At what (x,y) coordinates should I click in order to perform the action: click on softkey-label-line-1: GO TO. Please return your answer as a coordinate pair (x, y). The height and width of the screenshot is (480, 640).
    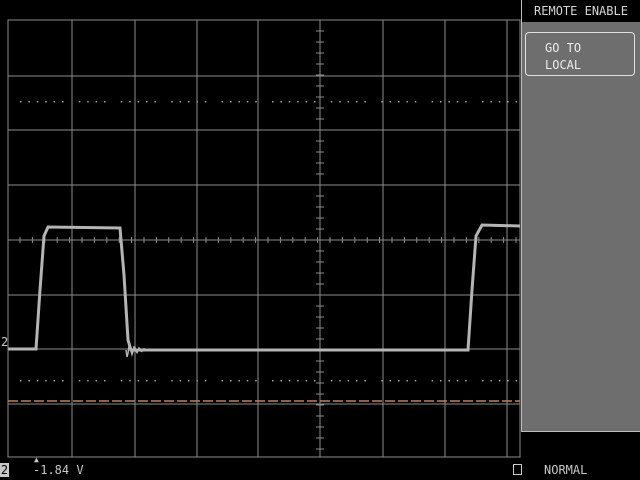
    Looking at the image, I should click on (563, 48).